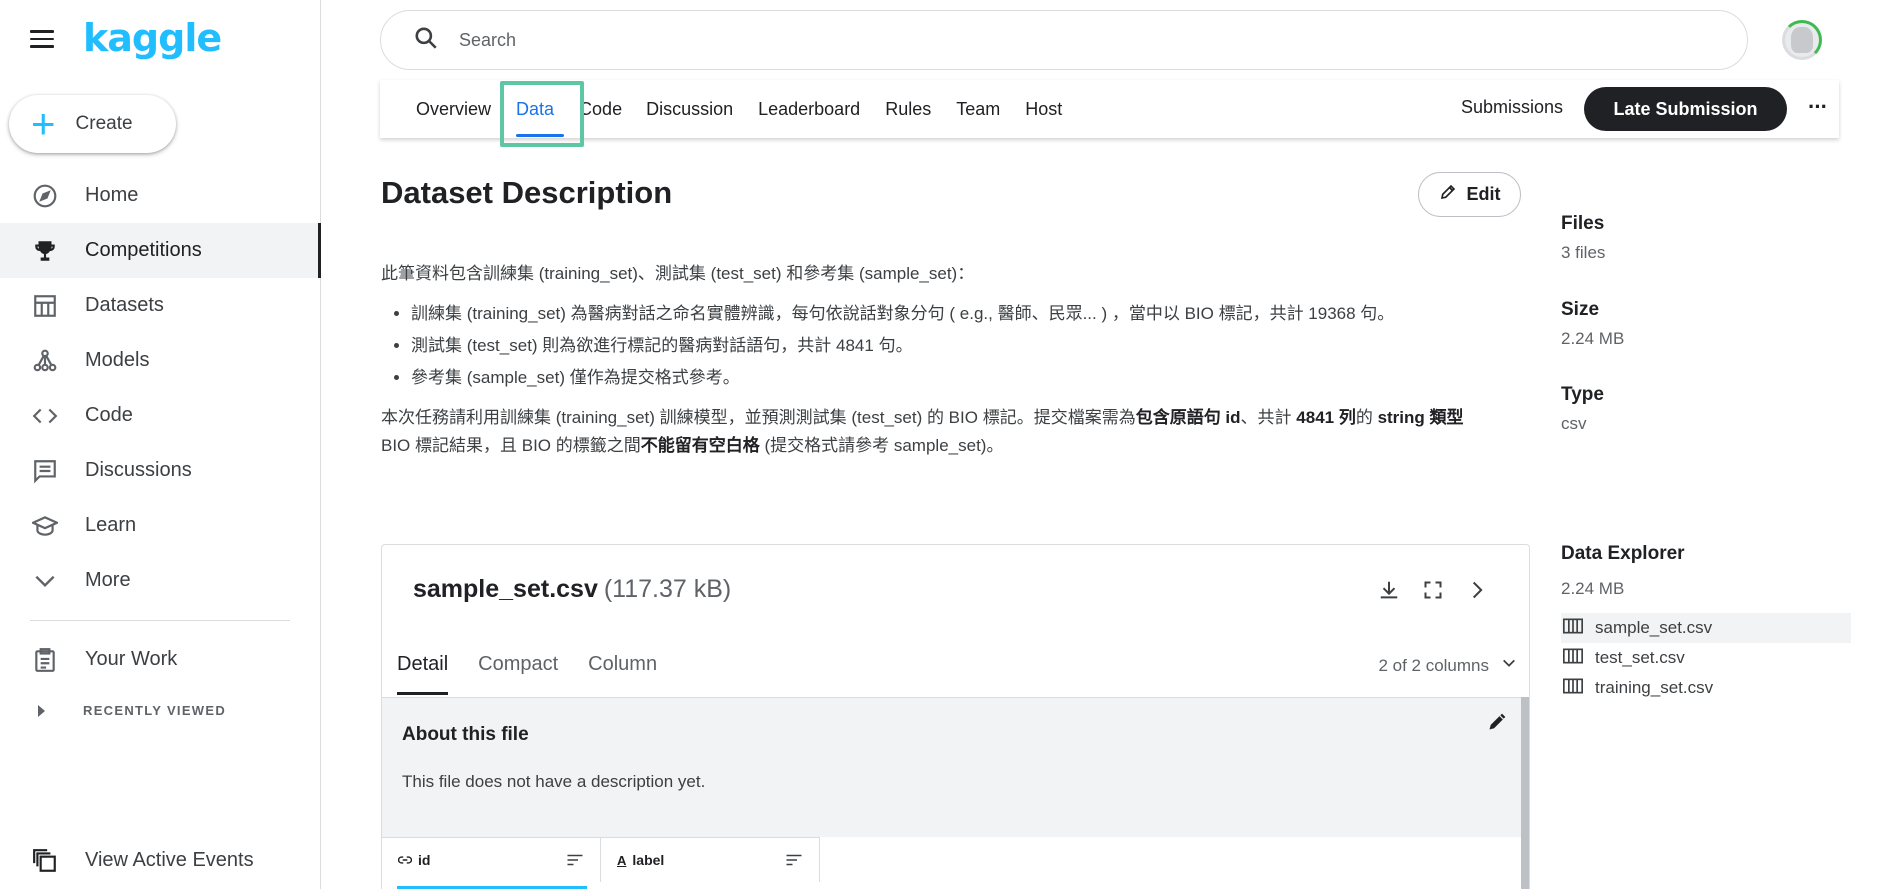 The height and width of the screenshot is (889, 1899). Describe the element at coordinates (809, 109) in the screenshot. I see `tab-leaderboard: Leaderboard` at that location.